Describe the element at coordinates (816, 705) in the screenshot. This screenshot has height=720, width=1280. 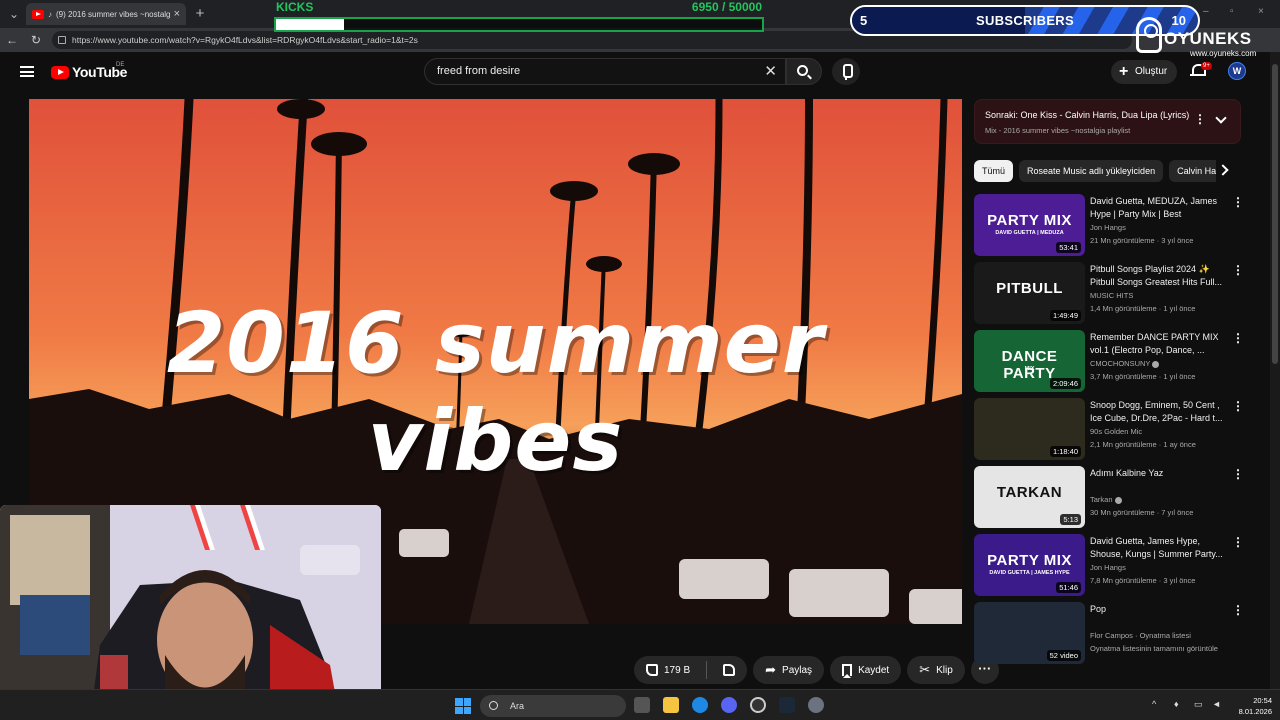
I see `settings-gear-icon` at that location.